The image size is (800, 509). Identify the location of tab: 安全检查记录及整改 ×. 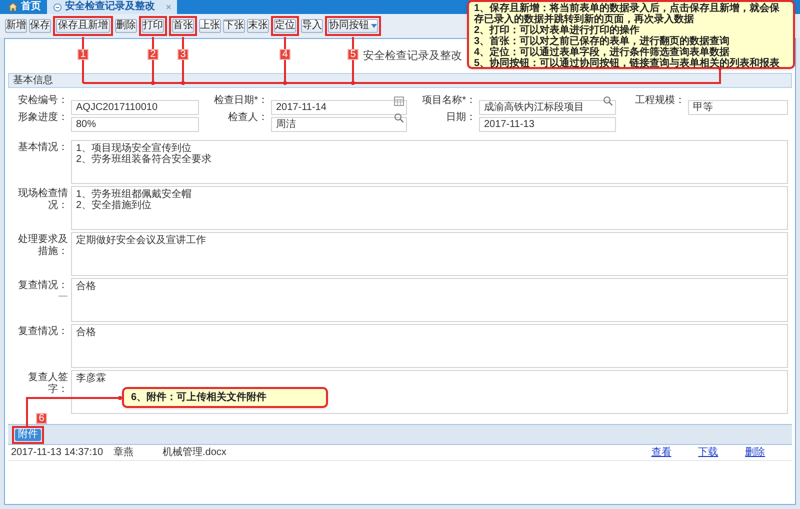
(112, 7).